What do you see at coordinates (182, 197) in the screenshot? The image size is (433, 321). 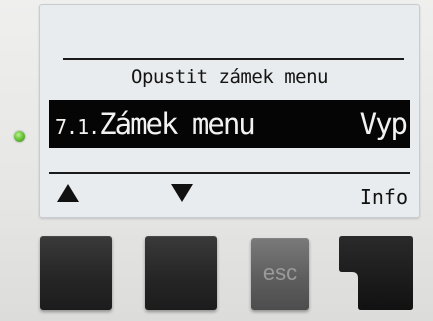 I see `down-arrow-icon` at bounding box center [182, 197].